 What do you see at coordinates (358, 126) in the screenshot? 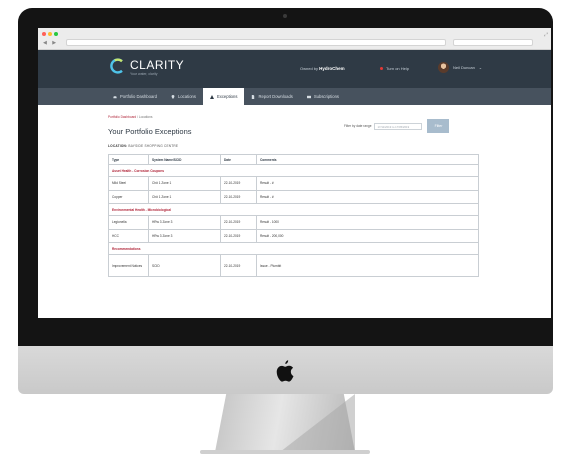
I see `filter-label: Filter by date range` at bounding box center [358, 126].